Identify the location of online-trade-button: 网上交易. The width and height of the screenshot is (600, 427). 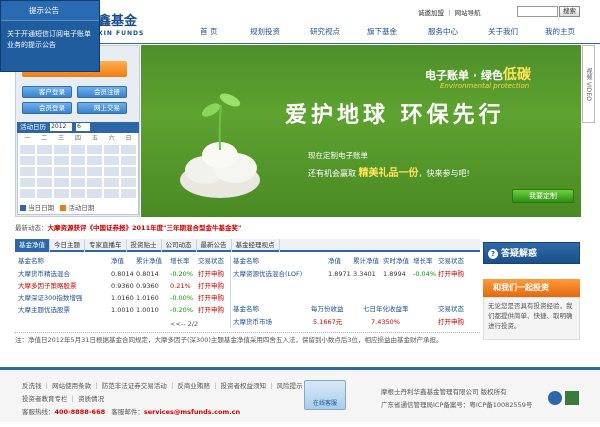
(102, 108).